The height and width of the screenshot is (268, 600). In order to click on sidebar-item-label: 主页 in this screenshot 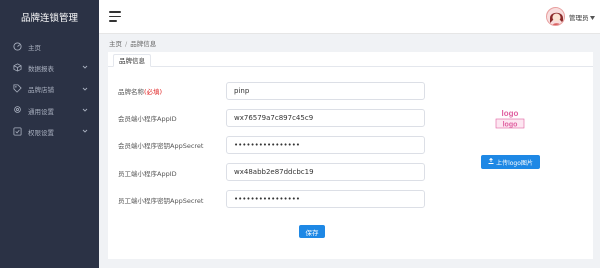, I will do `click(34, 47)`.